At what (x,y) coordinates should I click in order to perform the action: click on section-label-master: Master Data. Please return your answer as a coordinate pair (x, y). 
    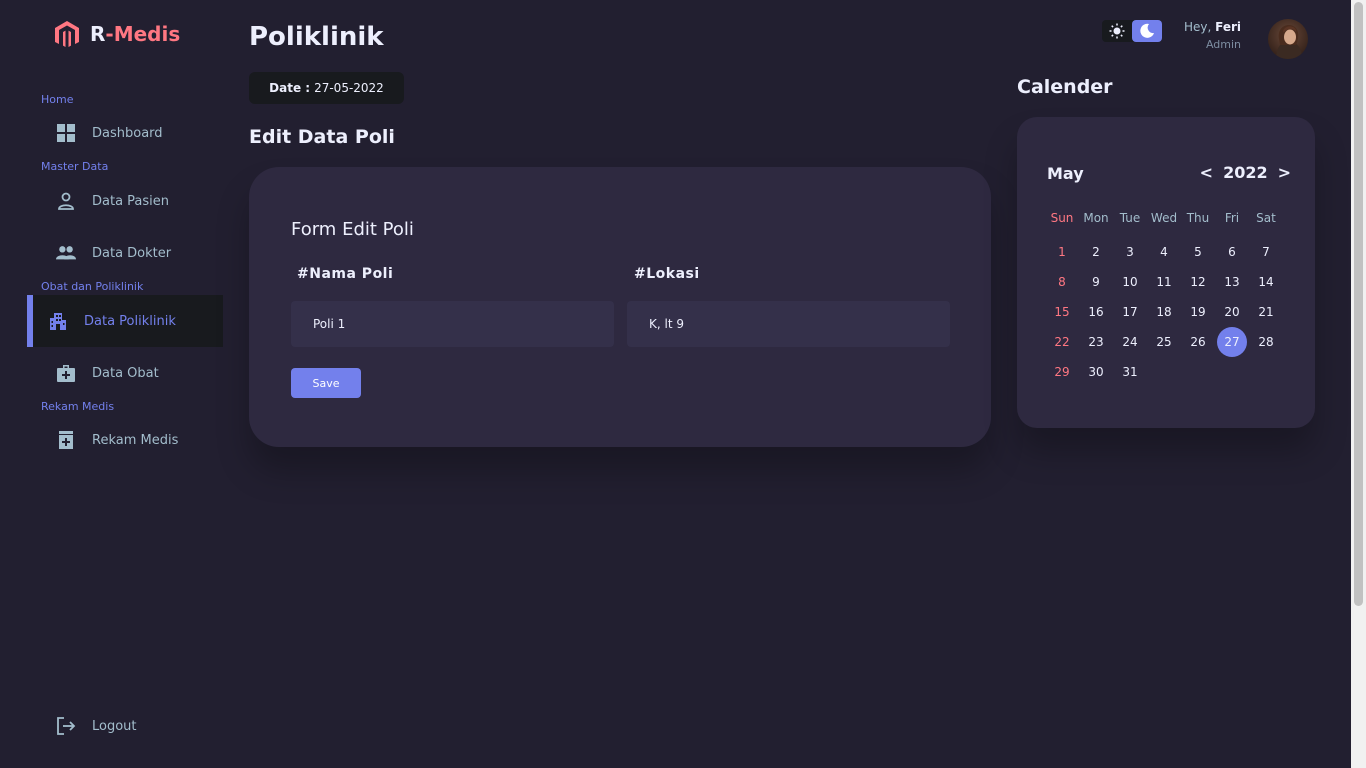
    Looking at the image, I should click on (75, 166).